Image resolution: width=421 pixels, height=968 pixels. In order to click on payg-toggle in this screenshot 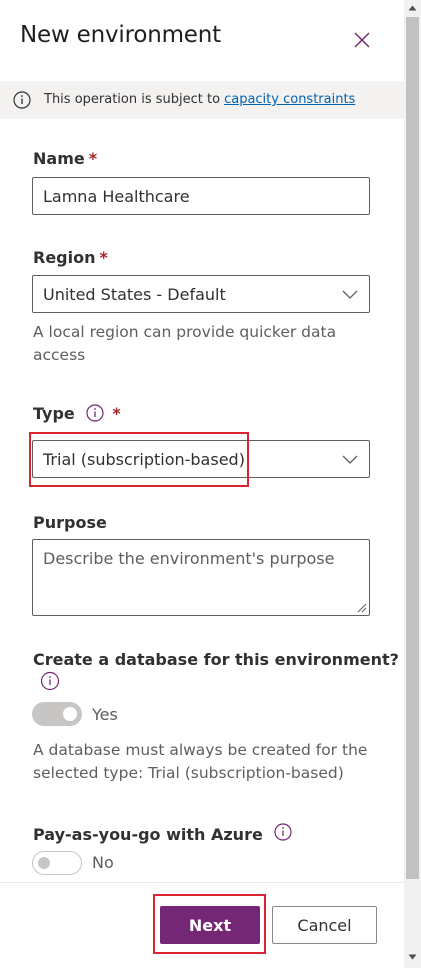, I will do `click(57, 863)`.